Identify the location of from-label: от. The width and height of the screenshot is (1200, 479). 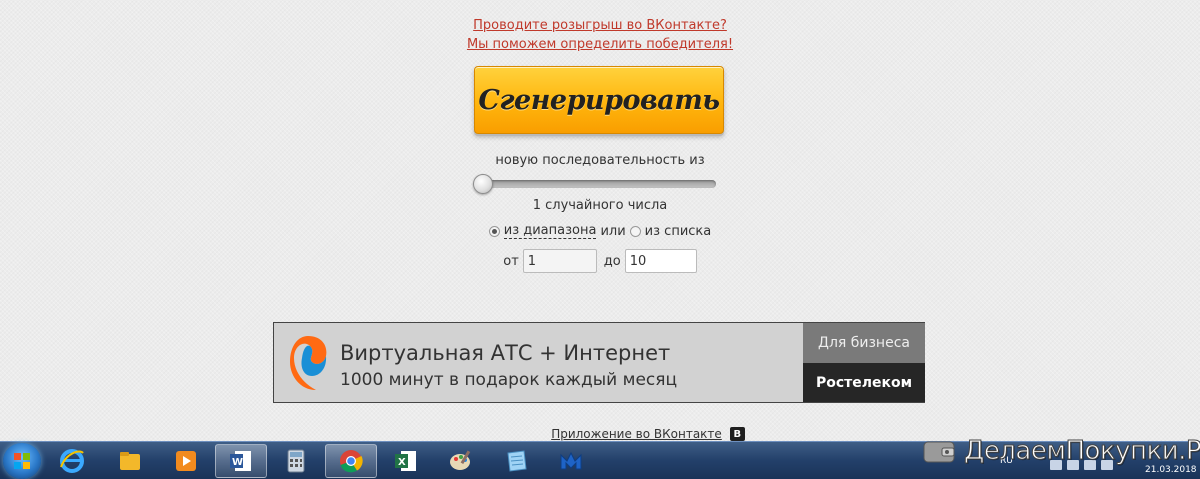
(511, 261).